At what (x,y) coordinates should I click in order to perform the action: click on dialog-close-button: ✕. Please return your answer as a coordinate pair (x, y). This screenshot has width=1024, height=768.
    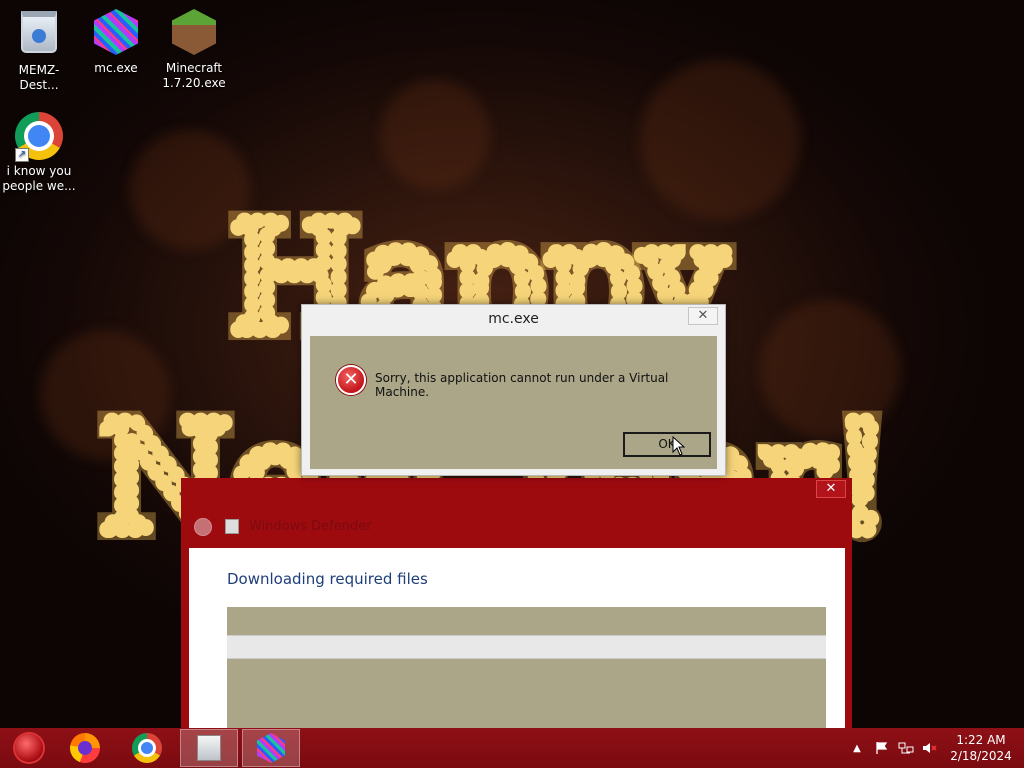
    Looking at the image, I should click on (703, 316).